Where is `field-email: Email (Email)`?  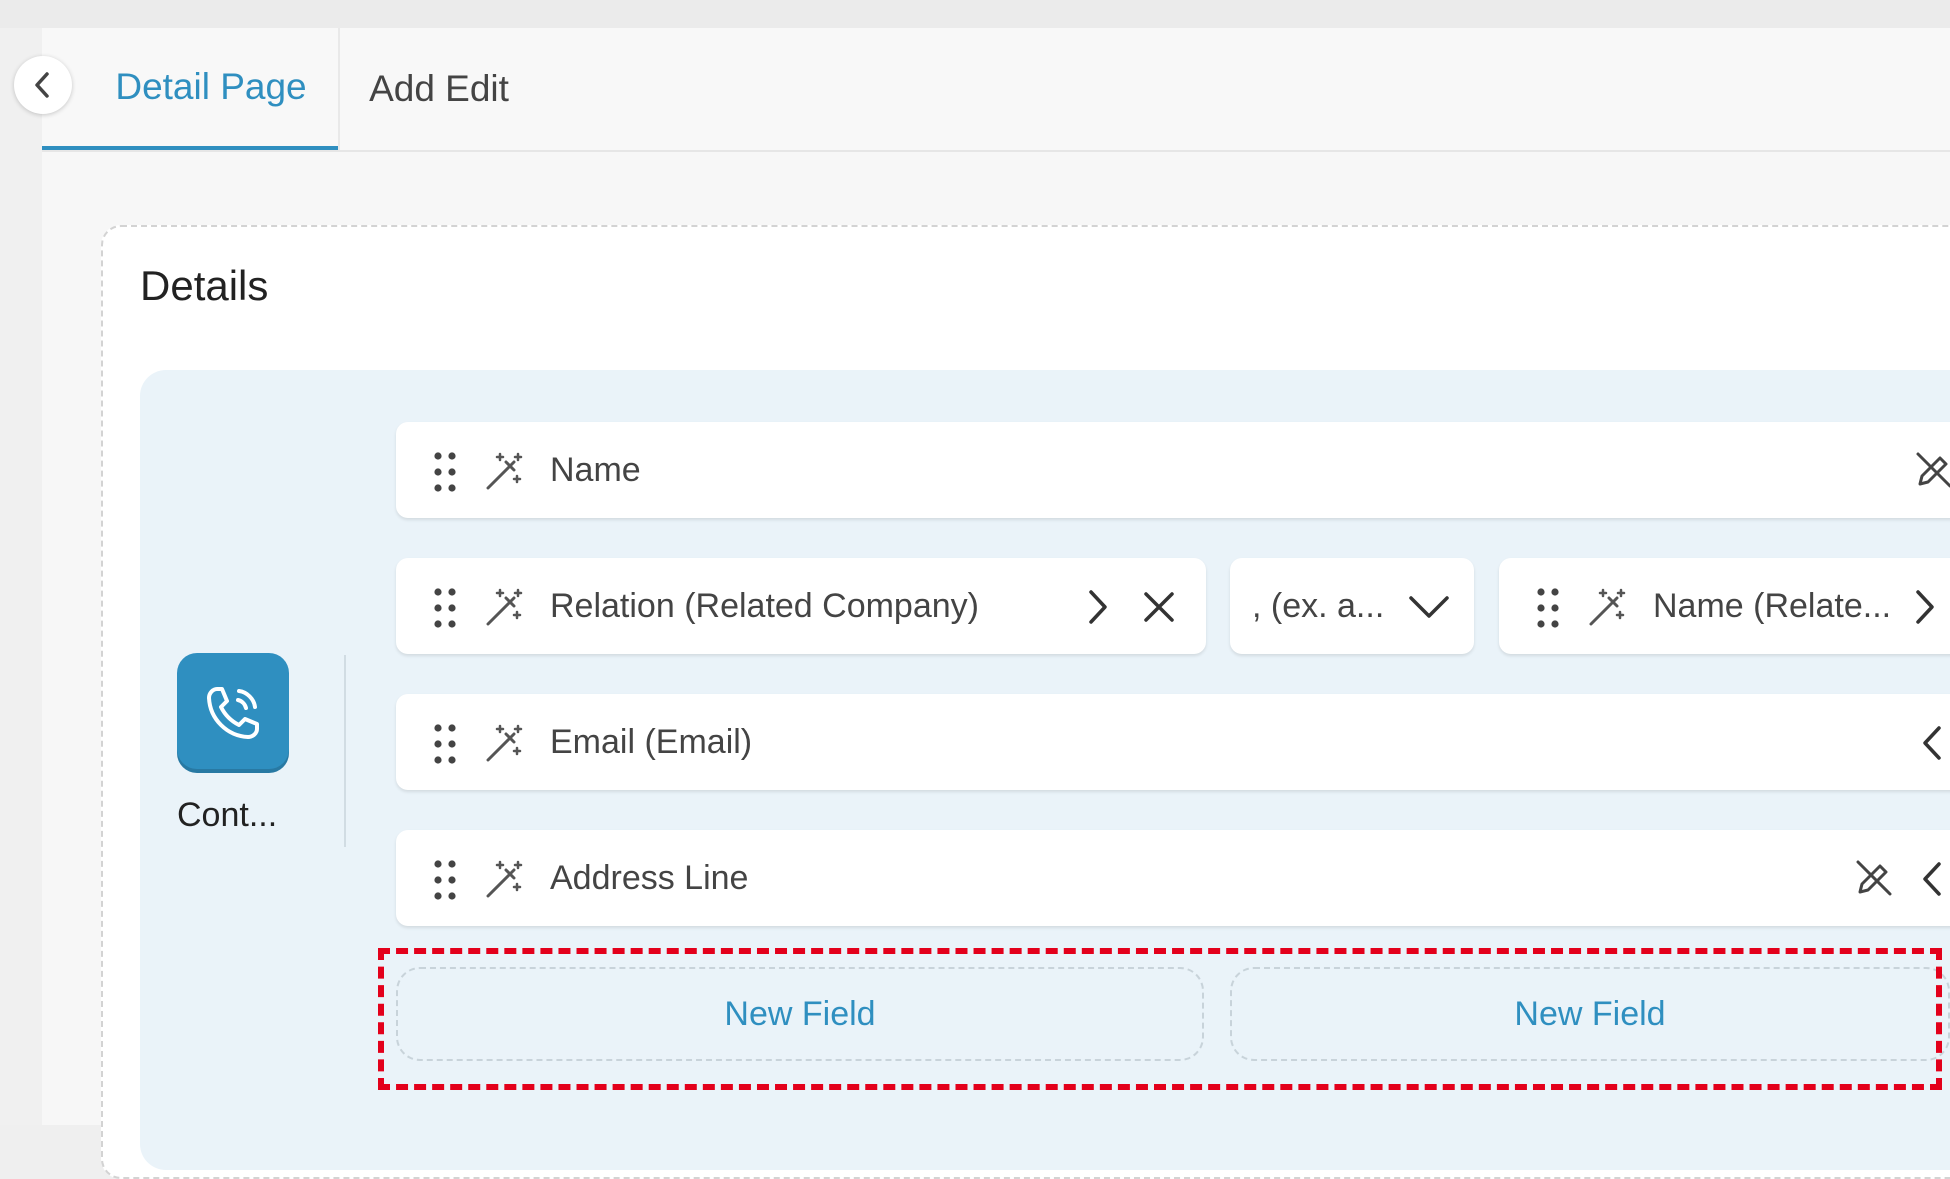
field-email: Email (Email) is located at coordinates (1173, 742).